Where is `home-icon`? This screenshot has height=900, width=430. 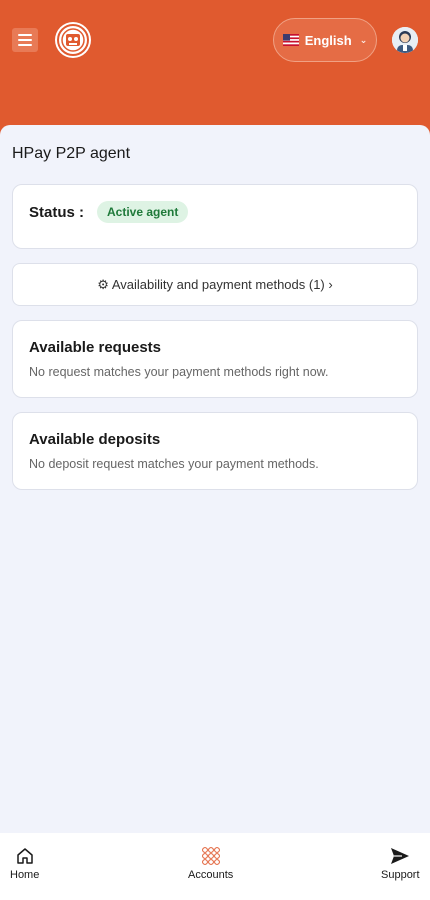
home-icon is located at coordinates (24, 856).